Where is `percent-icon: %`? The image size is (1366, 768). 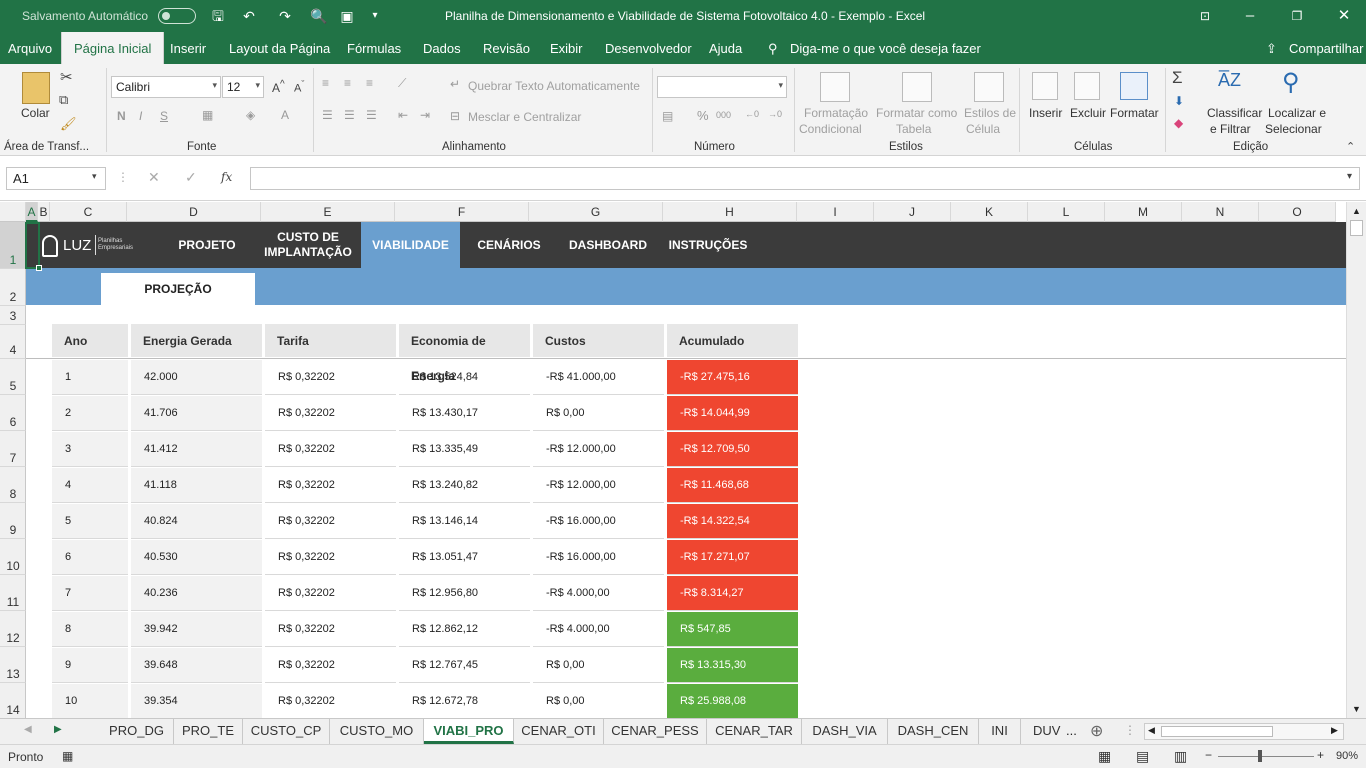 percent-icon: % is located at coordinates (703, 115).